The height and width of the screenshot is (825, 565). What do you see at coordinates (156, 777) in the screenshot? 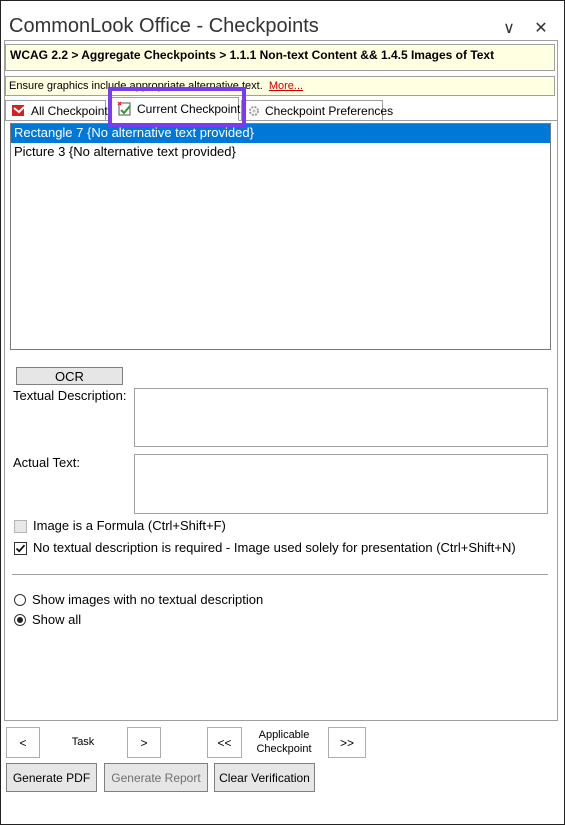
I see `generate-report-button: Generate Report` at bounding box center [156, 777].